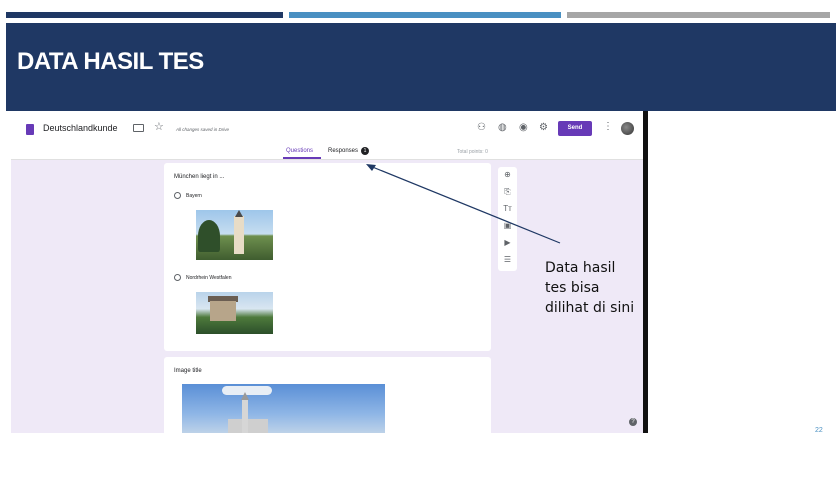 Image resolution: width=836 pixels, height=484 pixels. Describe the element at coordinates (144, 15) in the screenshot. I see `accent-bar-navy` at that location.